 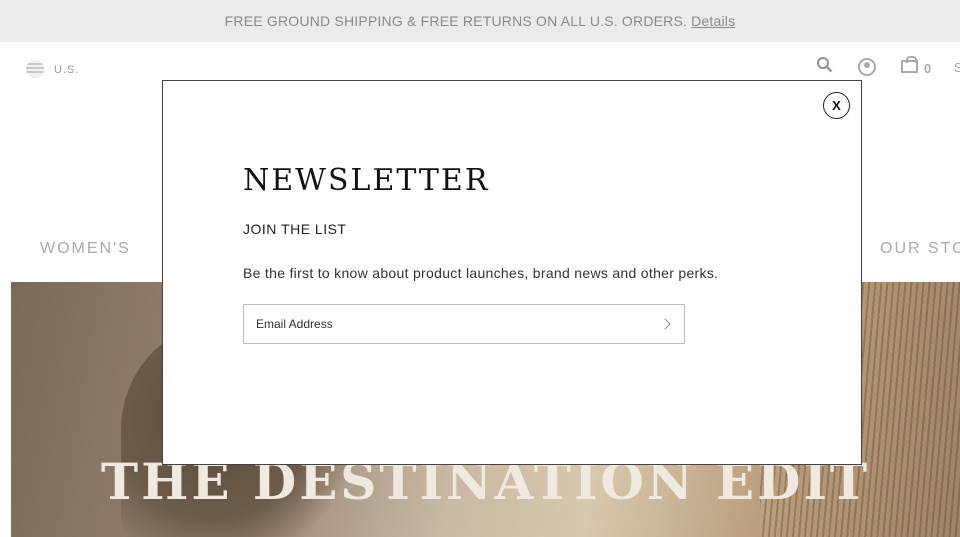 I want to click on header-extra-link: S, so click(x=957, y=67).